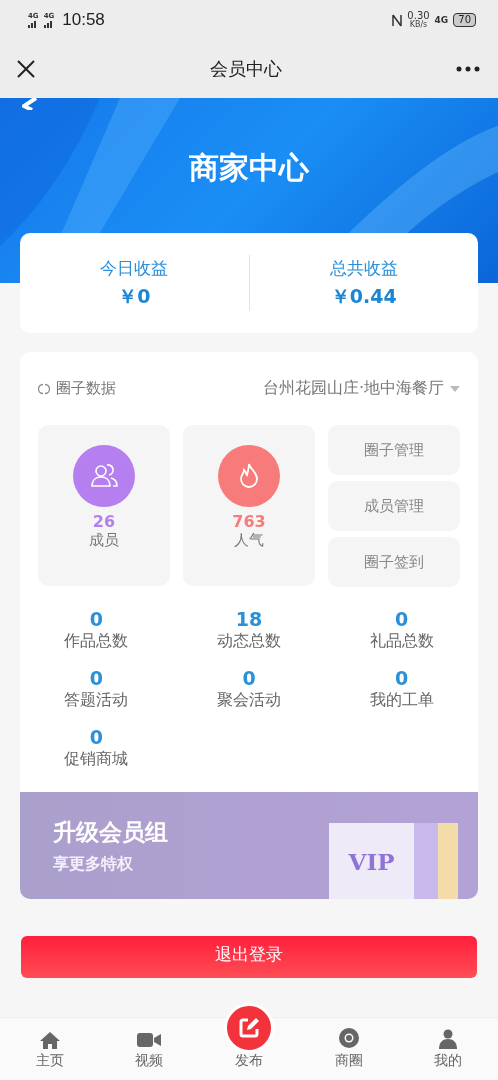 This screenshot has width=498, height=1080. What do you see at coordinates (468, 69) in the screenshot?
I see `more-icon` at bounding box center [468, 69].